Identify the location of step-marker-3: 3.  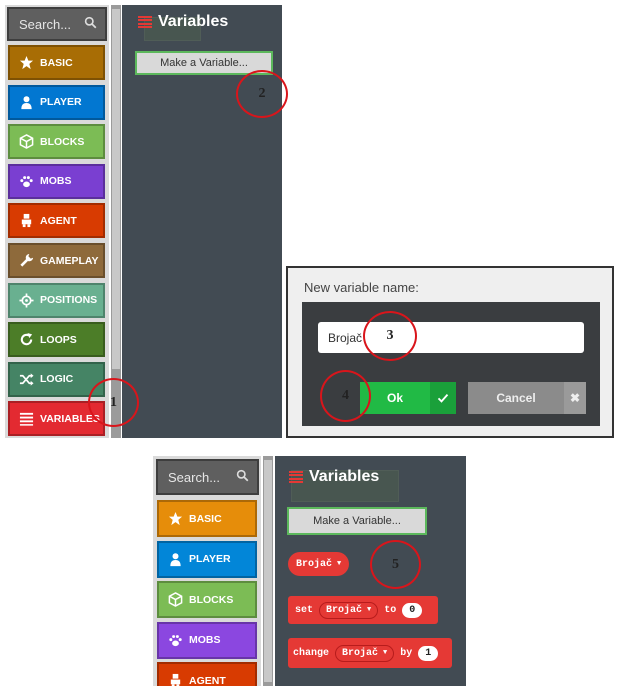
(390, 336).